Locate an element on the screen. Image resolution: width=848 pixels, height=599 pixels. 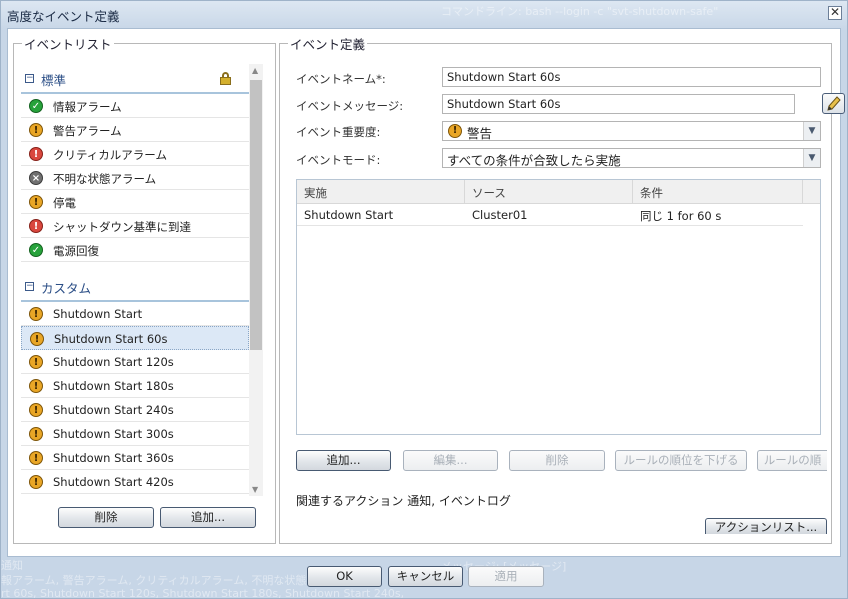
title-bar: 高度なイベント定義 ✕ is located at coordinates (424, 14).